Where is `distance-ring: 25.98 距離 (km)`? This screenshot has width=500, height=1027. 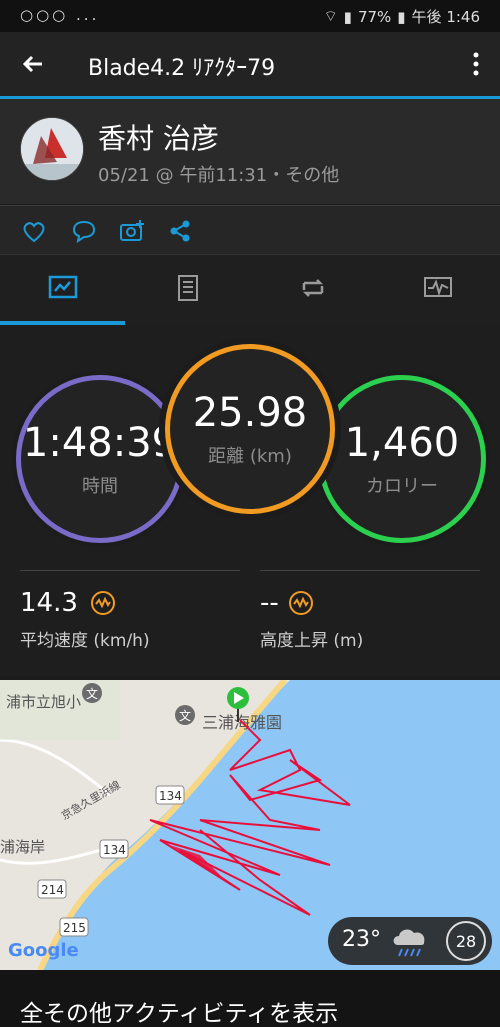 distance-ring: 25.98 距離 (km) is located at coordinates (250, 429).